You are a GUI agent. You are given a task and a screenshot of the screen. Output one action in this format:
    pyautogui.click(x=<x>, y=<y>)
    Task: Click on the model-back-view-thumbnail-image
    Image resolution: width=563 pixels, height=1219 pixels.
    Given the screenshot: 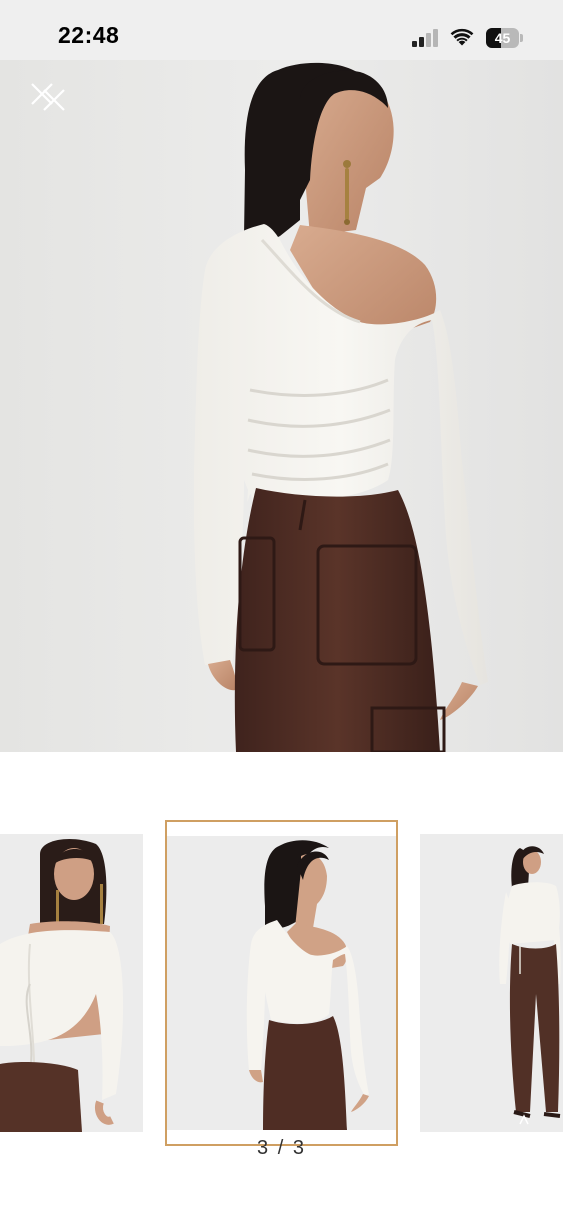 What is the action you would take?
    pyautogui.click(x=307, y=985)
    